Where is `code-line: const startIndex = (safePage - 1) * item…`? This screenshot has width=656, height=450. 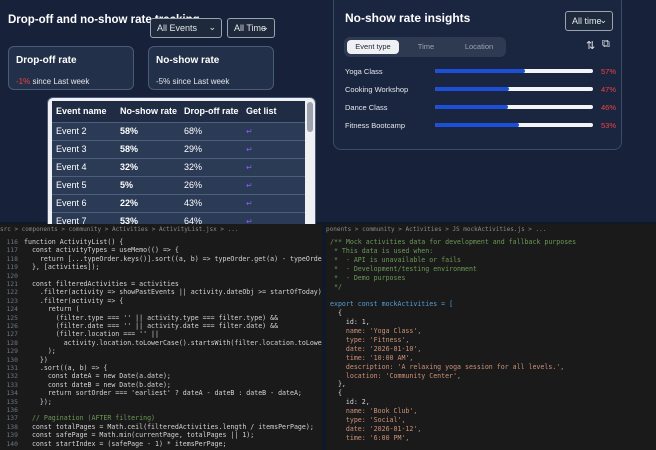 code-line: const startIndex = (safePage - 1) * item… is located at coordinates (125, 443).